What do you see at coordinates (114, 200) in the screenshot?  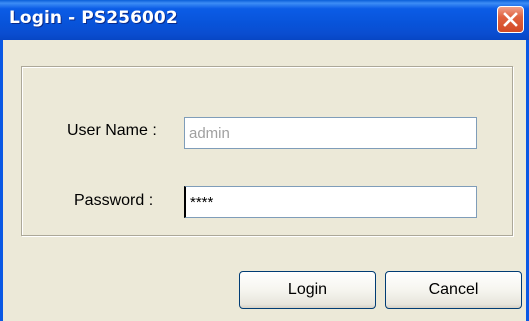 I see `password-label: Password :` at bounding box center [114, 200].